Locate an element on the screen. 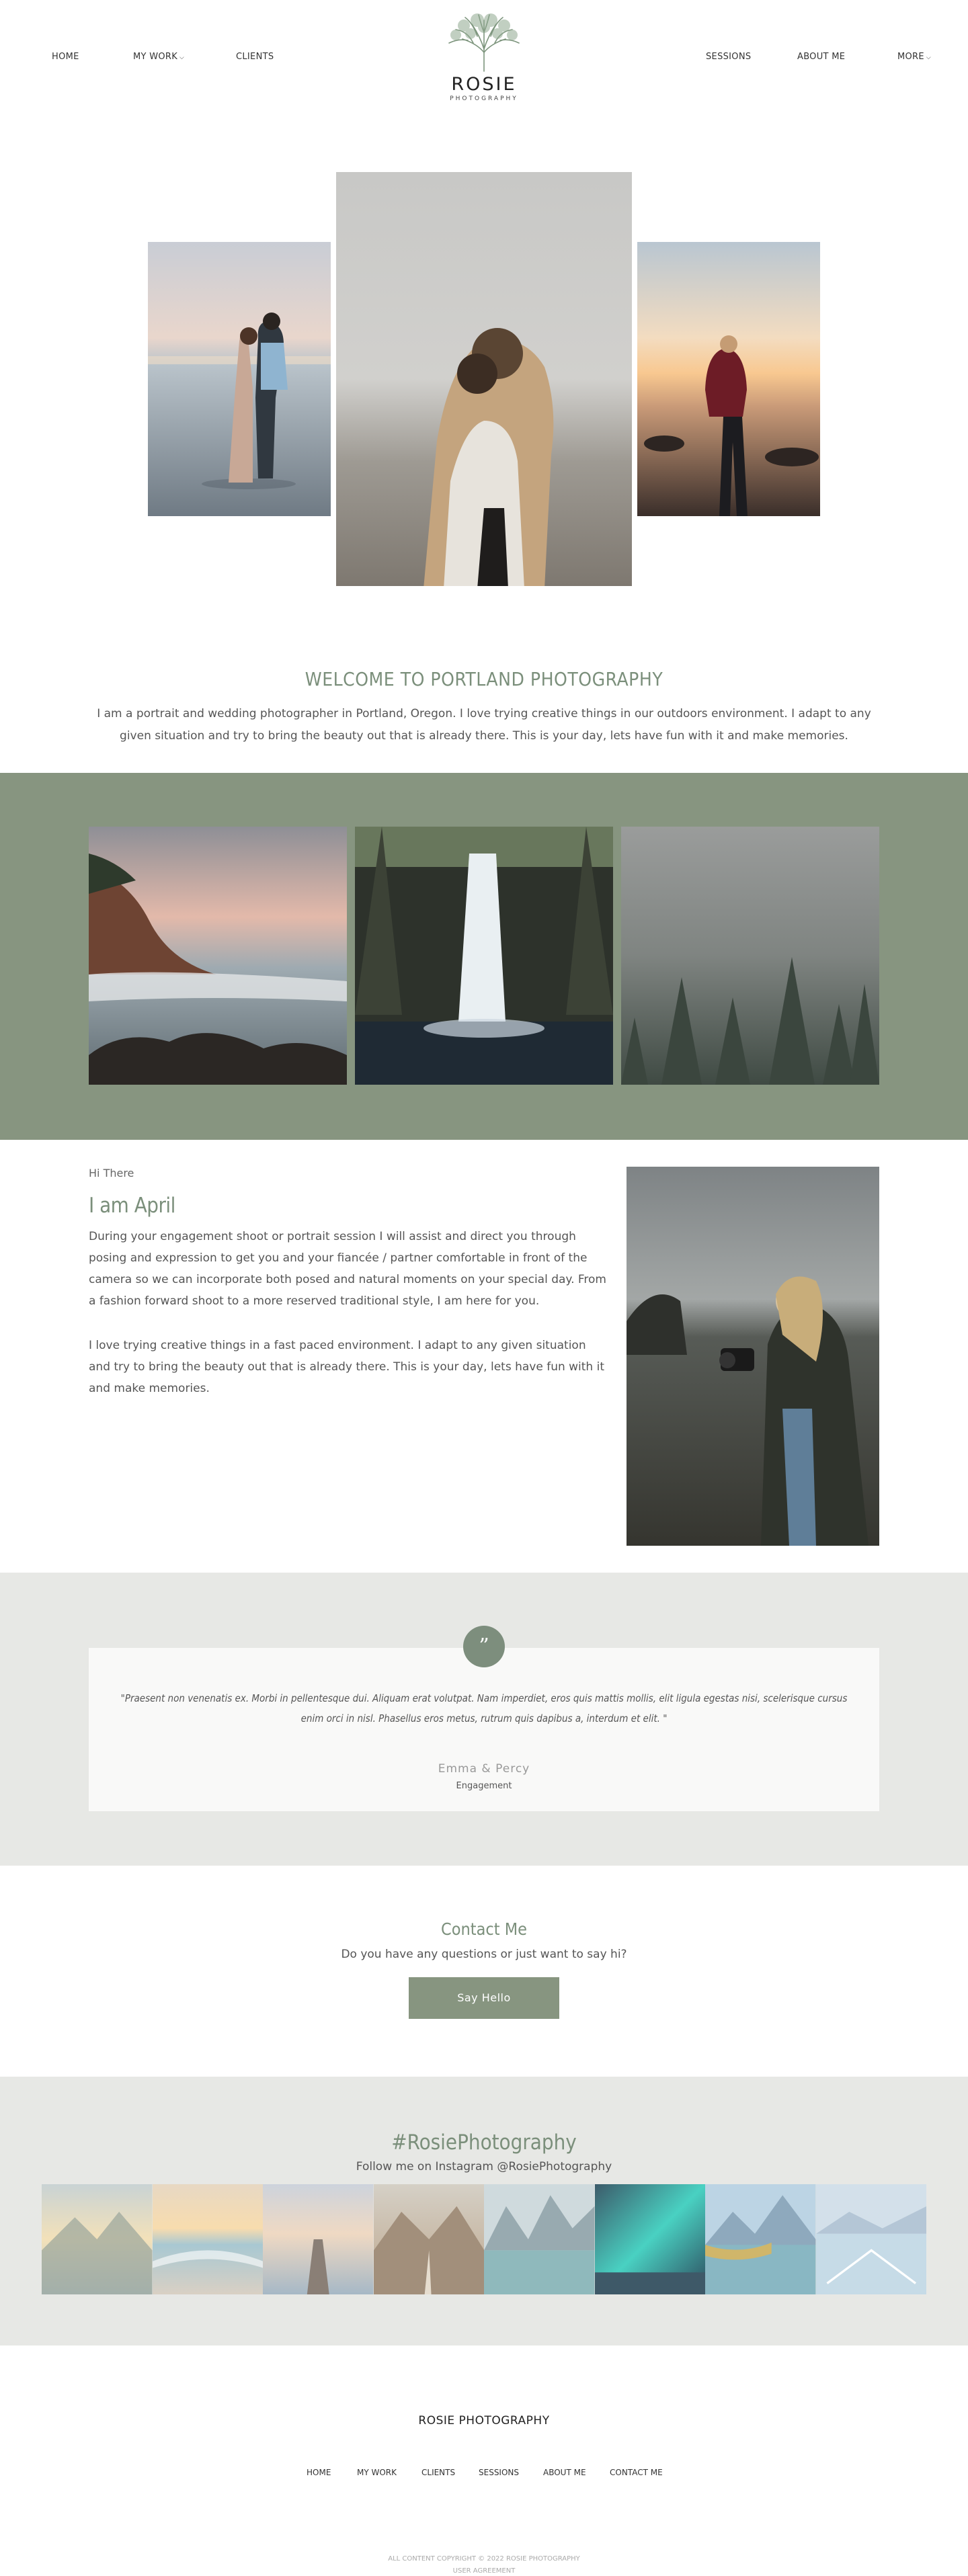 The image size is (968, 2576). instagram-text: Follow me on Instagram @RosiePhotography is located at coordinates (484, 2166).